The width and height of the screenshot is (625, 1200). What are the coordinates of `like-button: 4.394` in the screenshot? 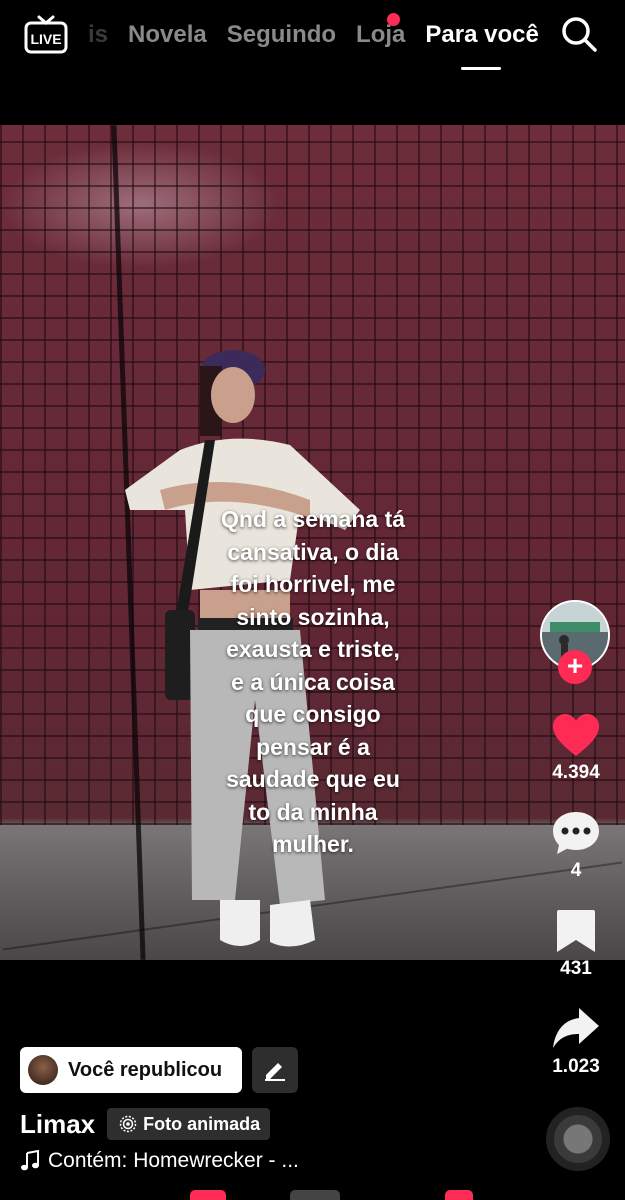 It's located at (576, 748).